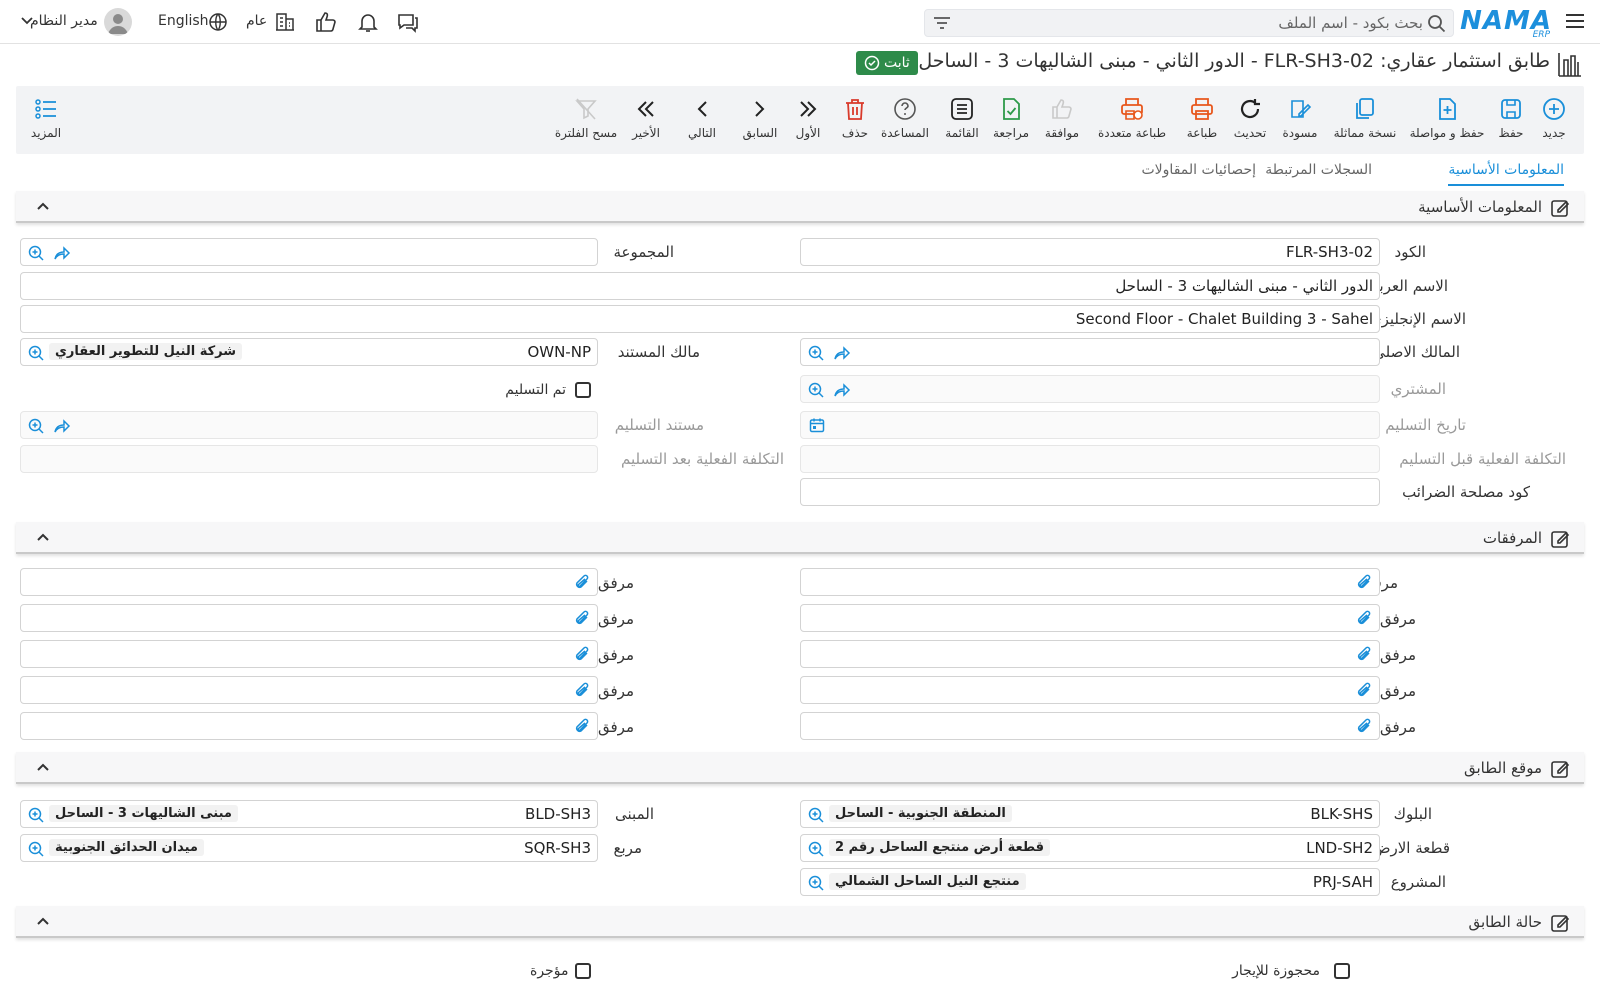  I want to click on save-button: حفظ, so click(1511, 121).